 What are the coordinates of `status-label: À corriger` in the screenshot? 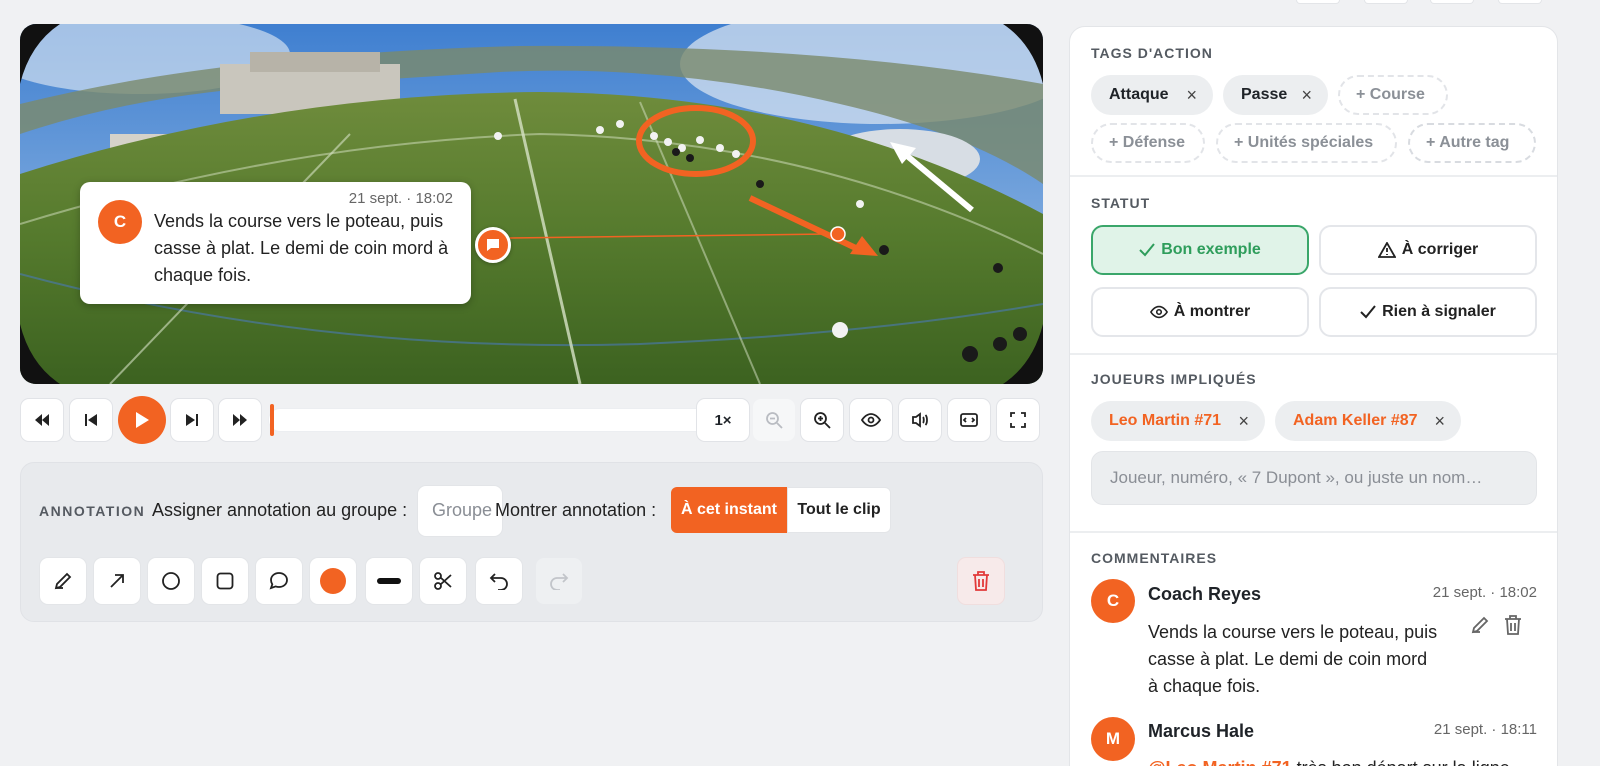 It's located at (1440, 249).